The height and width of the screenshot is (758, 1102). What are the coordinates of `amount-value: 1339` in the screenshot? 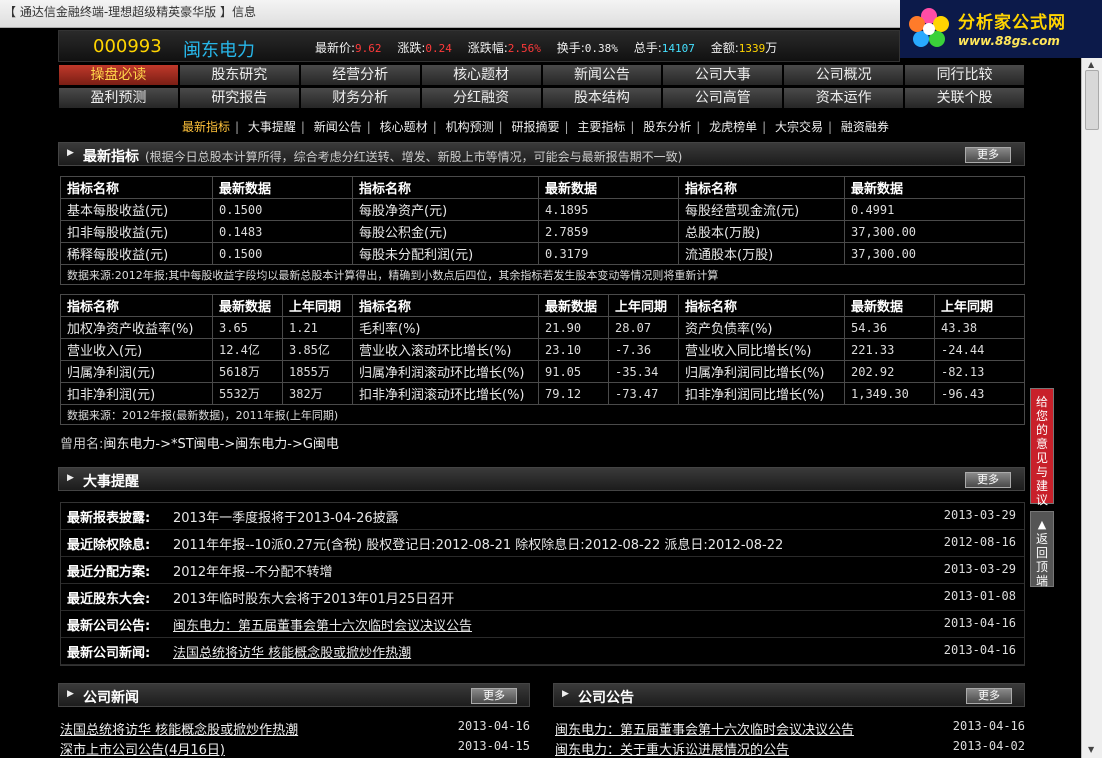 It's located at (752, 48).